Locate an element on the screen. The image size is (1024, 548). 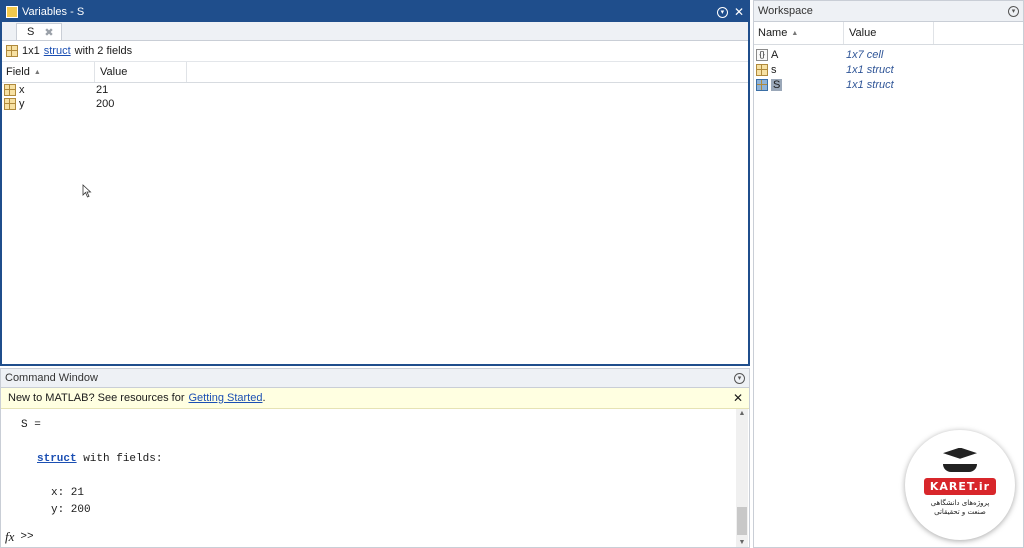
variables-app-icon is located at coordinates (12, 12).